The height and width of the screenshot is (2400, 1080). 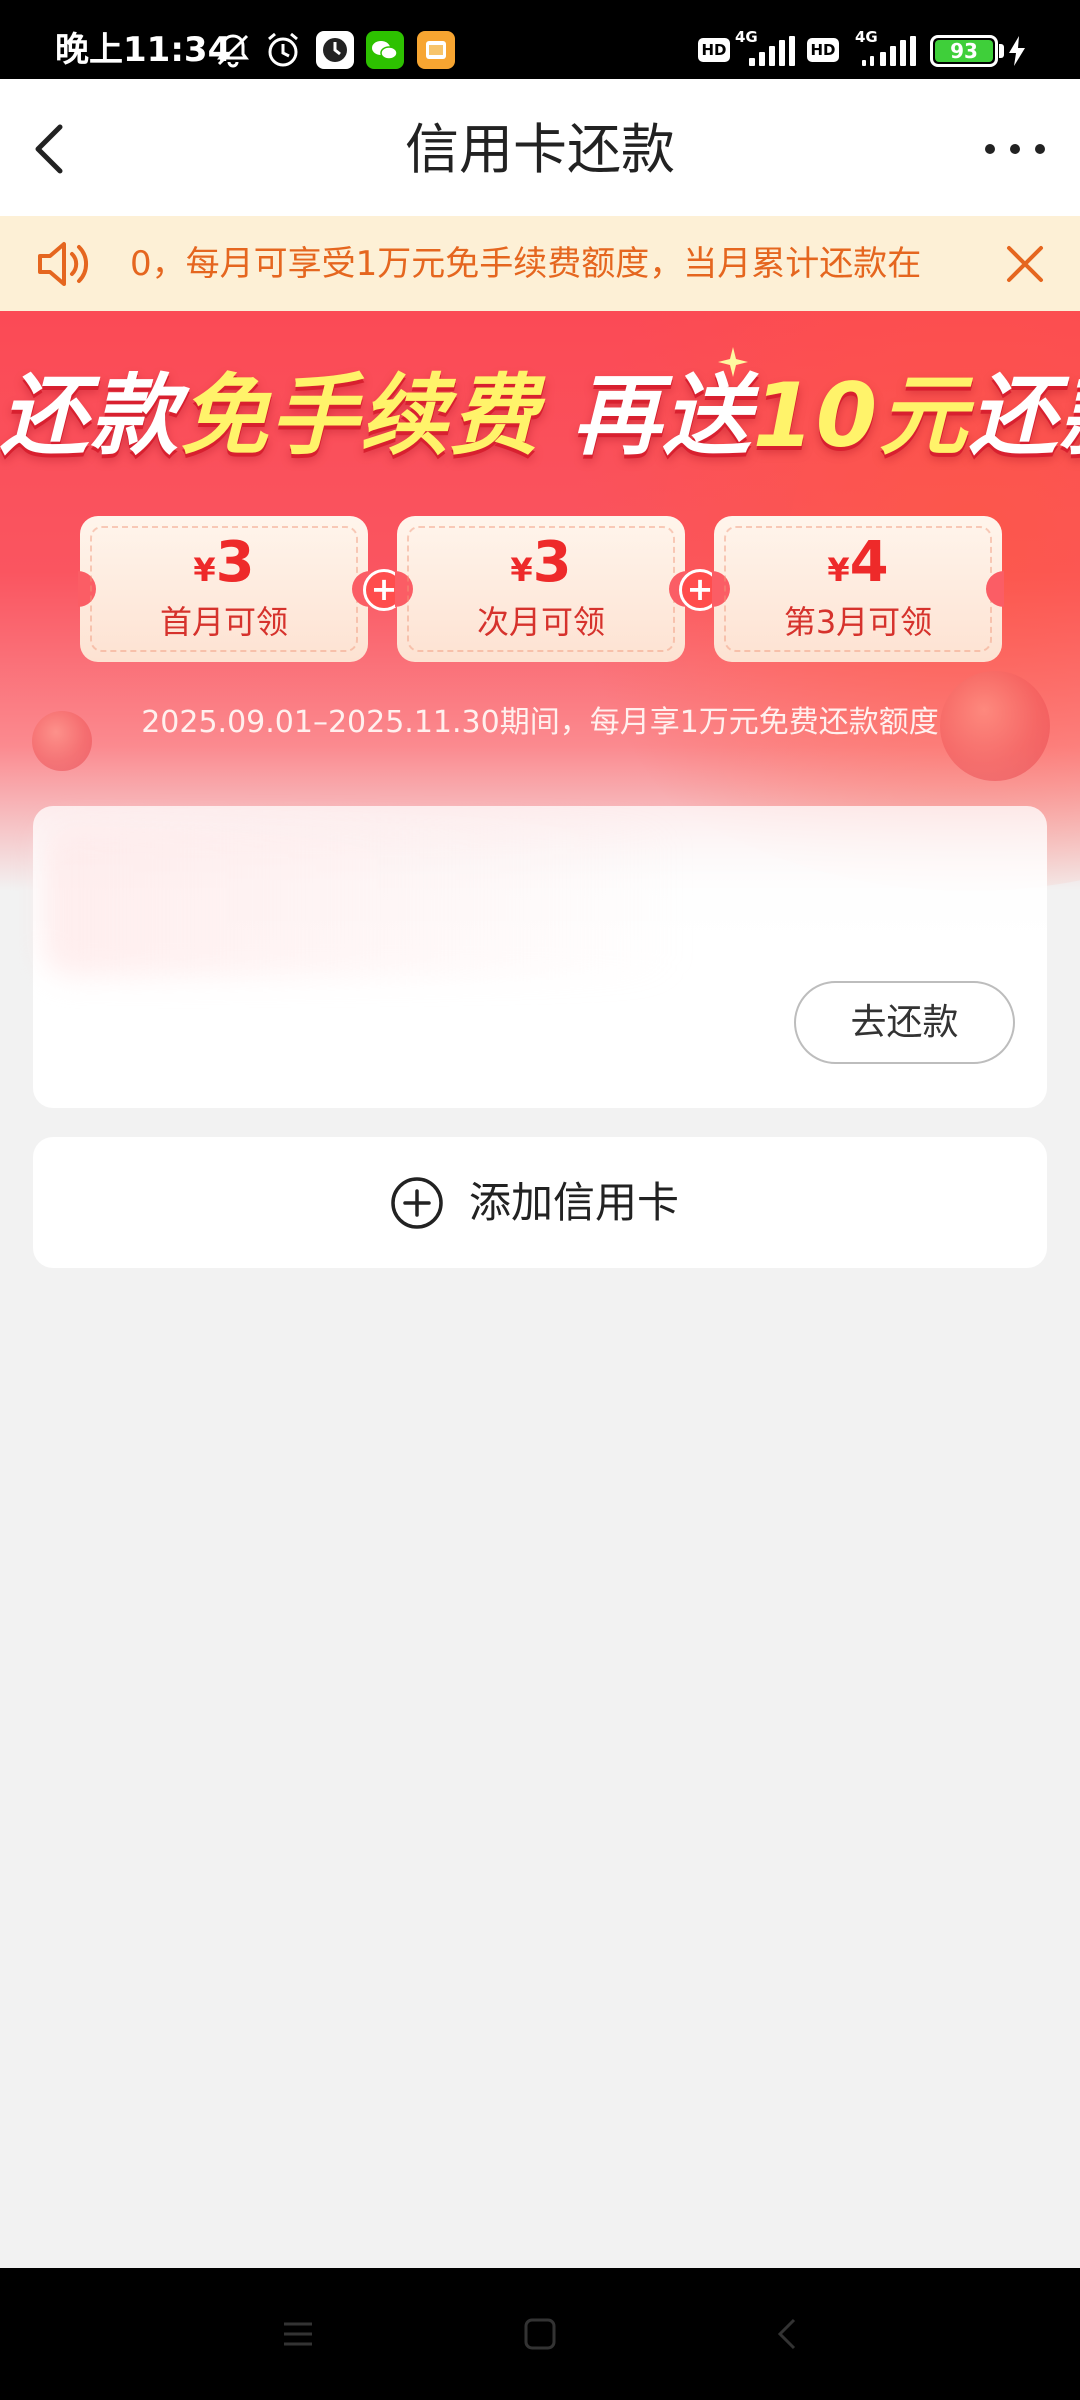 I want to click on battery-level: 93, so click(x=964, y=51).